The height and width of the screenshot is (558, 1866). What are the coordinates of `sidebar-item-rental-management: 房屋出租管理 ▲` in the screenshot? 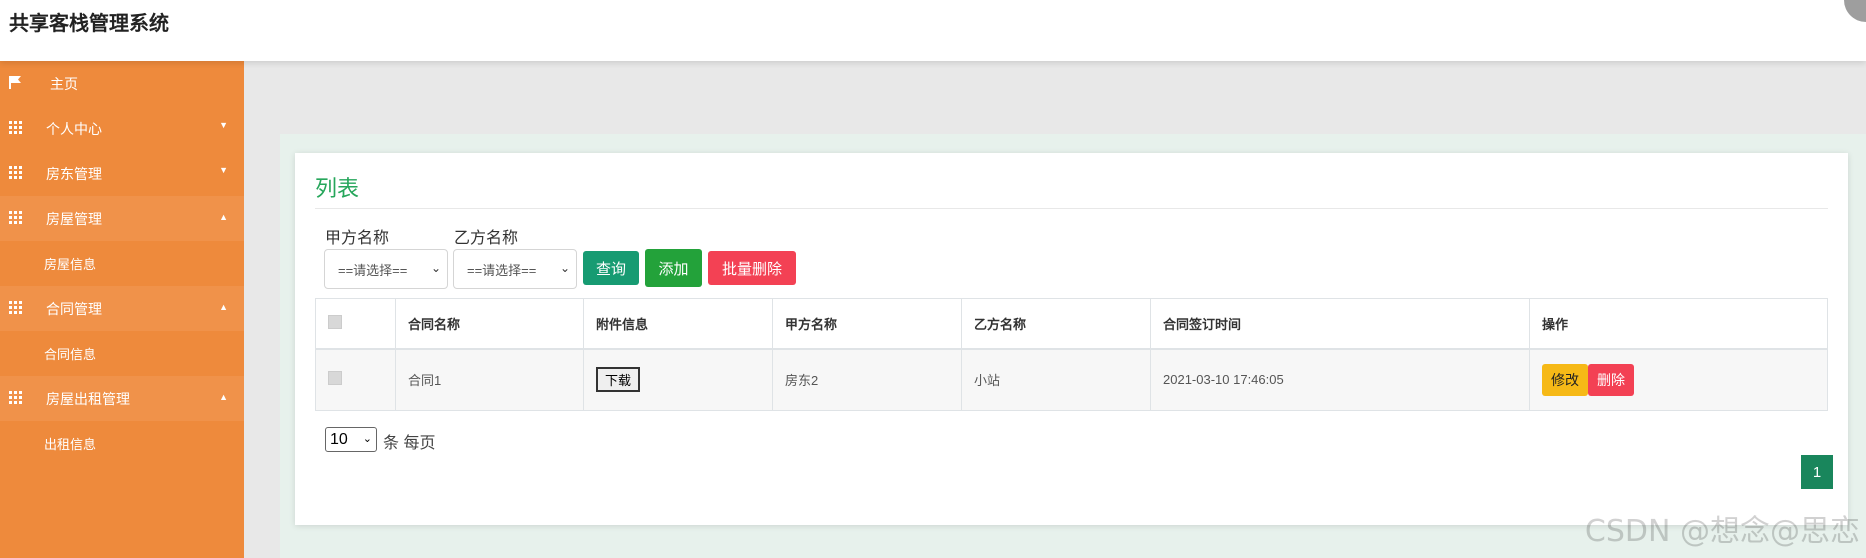 It's located at (122, 398).